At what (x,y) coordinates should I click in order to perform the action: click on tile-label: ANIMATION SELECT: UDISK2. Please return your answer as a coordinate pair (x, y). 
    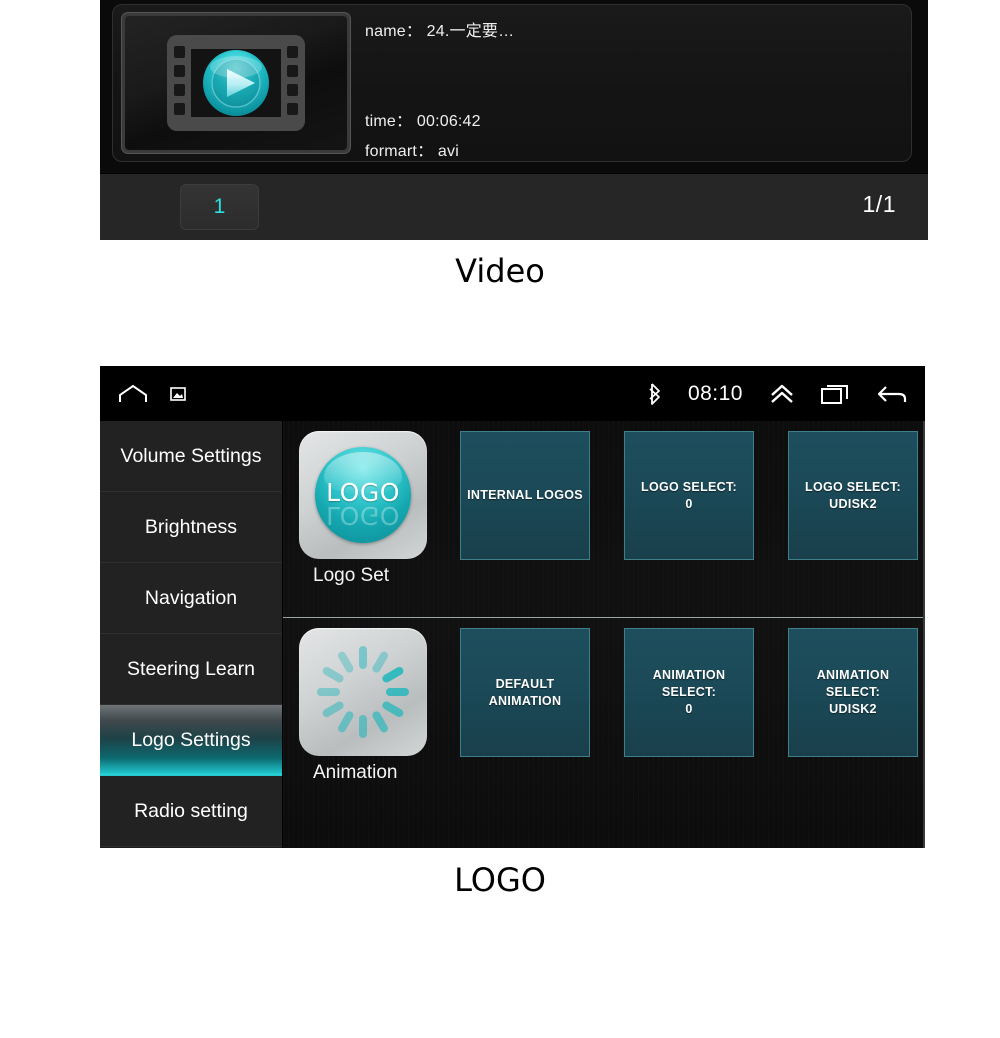
    Looking at the image, I should click on (853, 692).